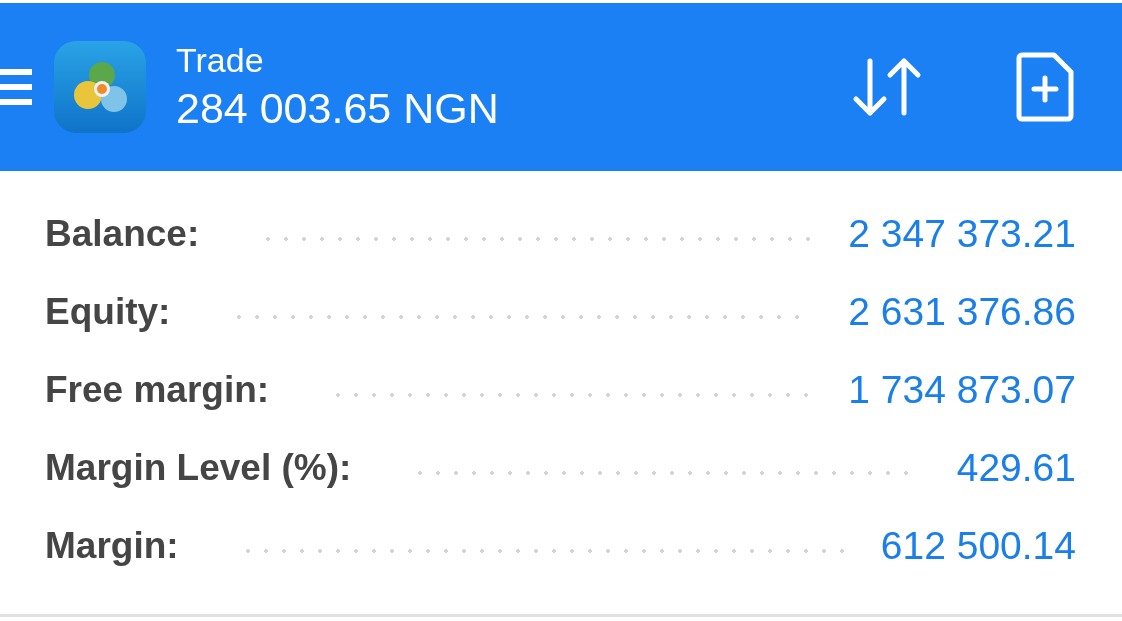  What do you see at coordinates (962, 390) in the screenshot?
I see `field-value: 1 734 873.07` at bounding box center [962, 390].